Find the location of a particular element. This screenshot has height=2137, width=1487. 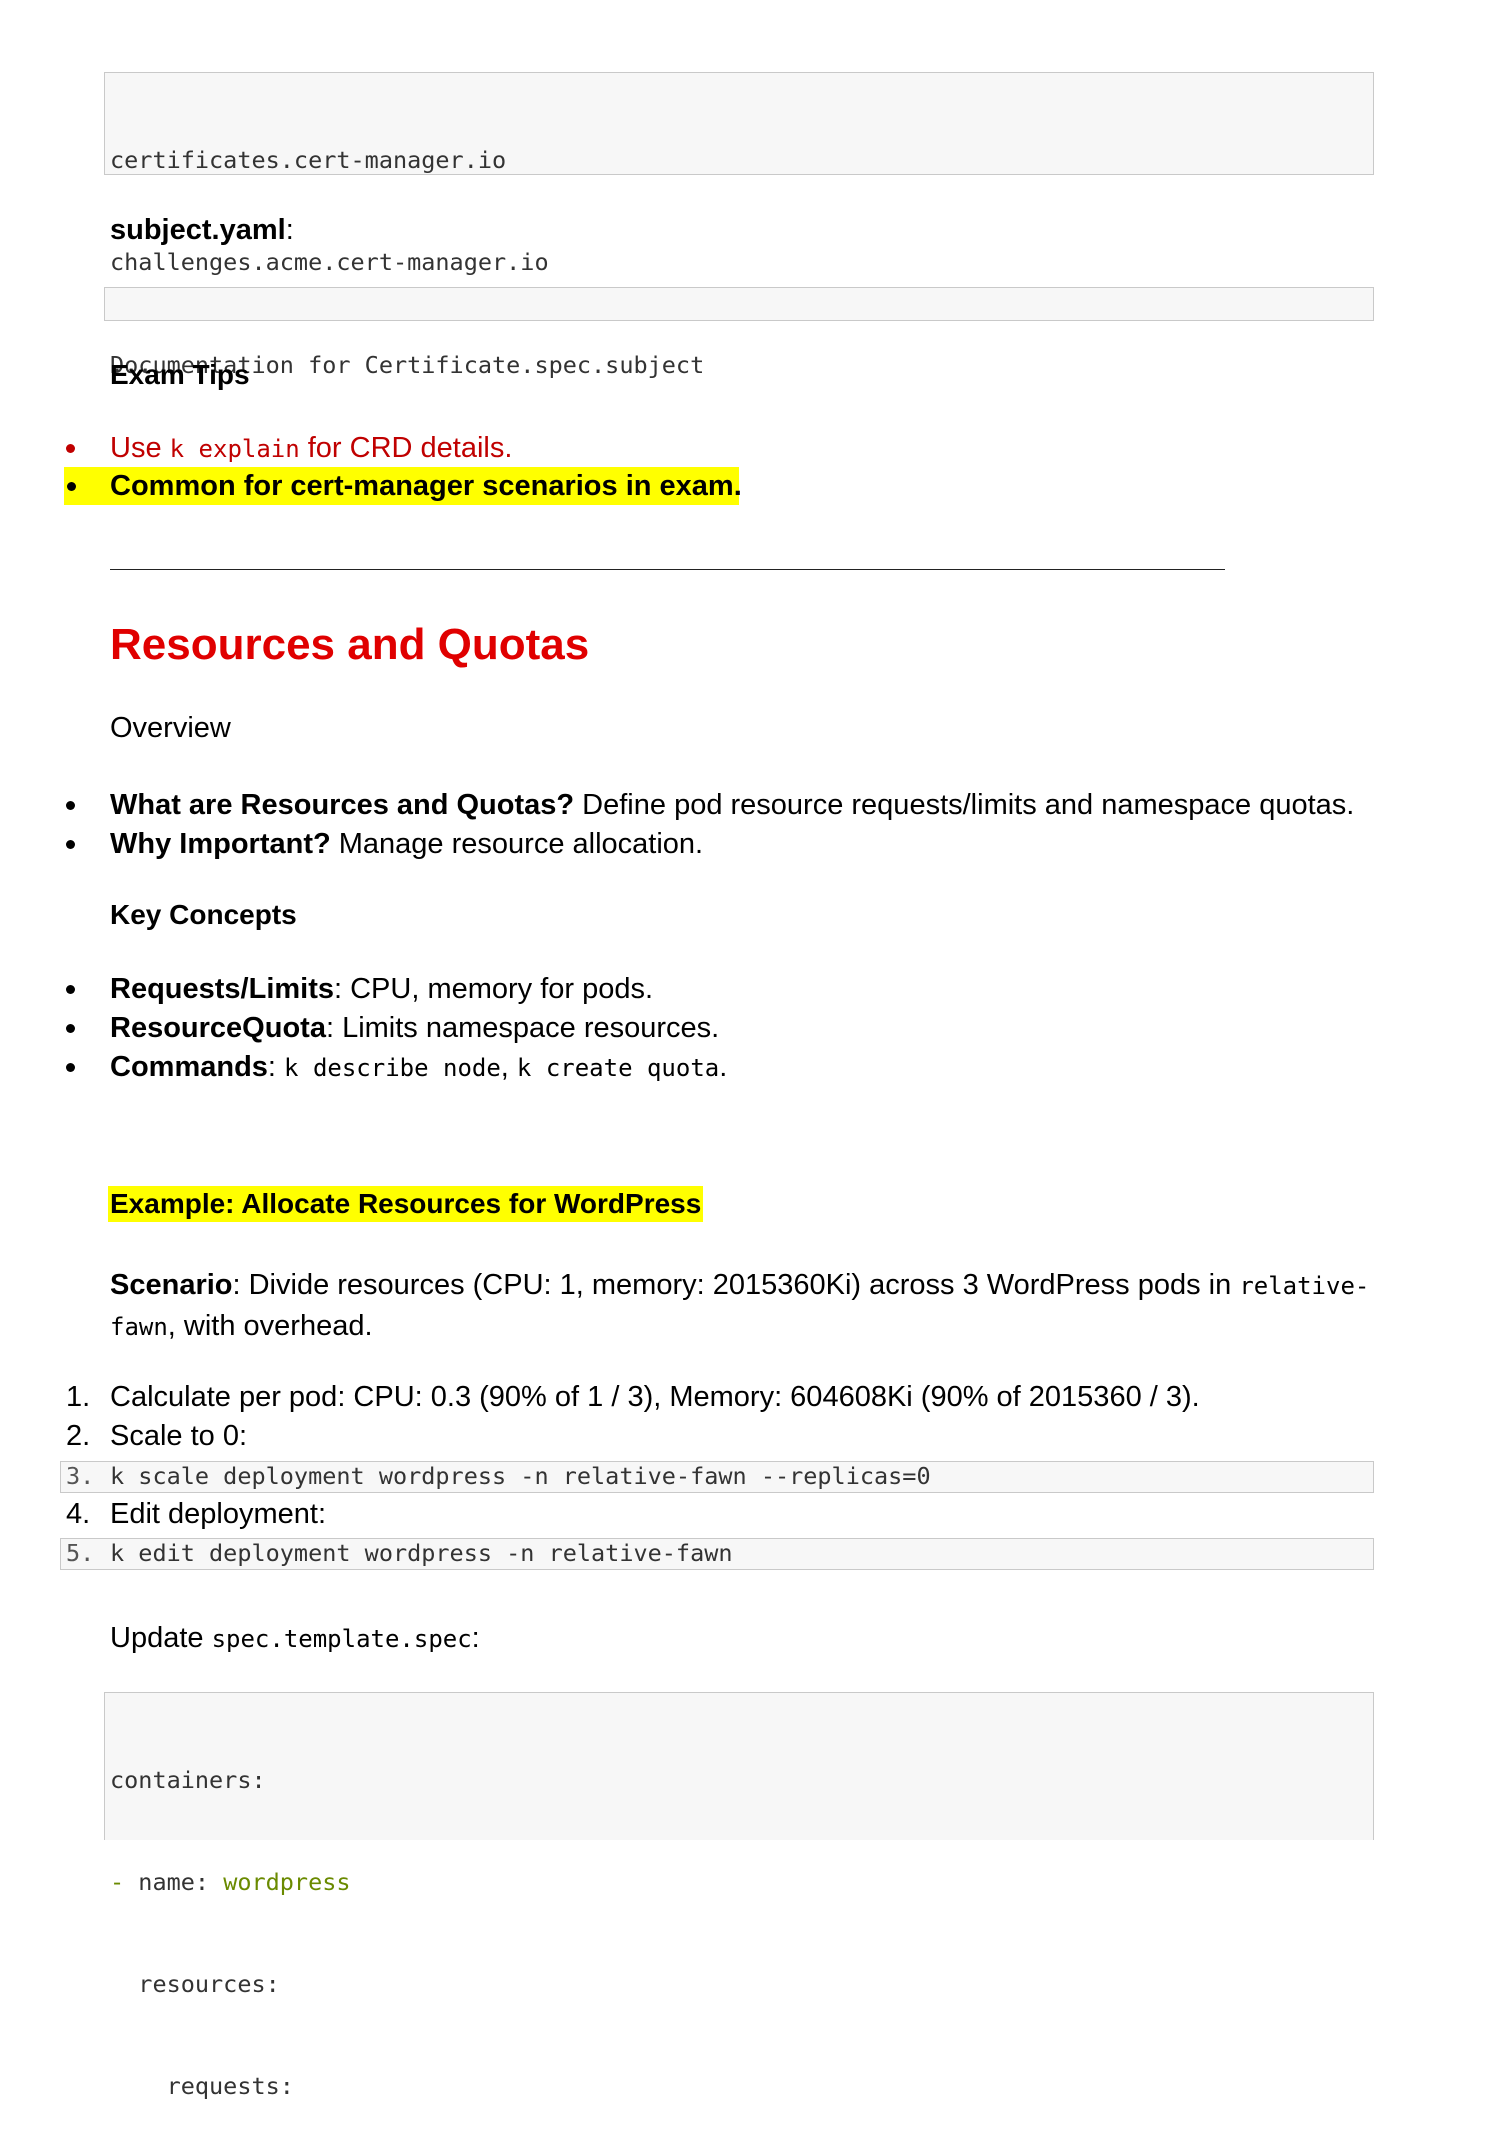

subject-yaml-colon: : is located at coordinates (289, 230).